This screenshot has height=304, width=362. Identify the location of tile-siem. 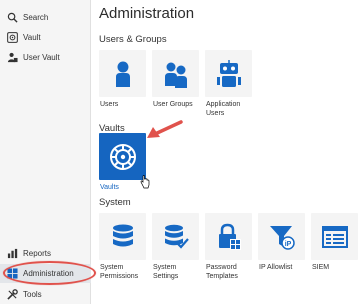
(334, 236).